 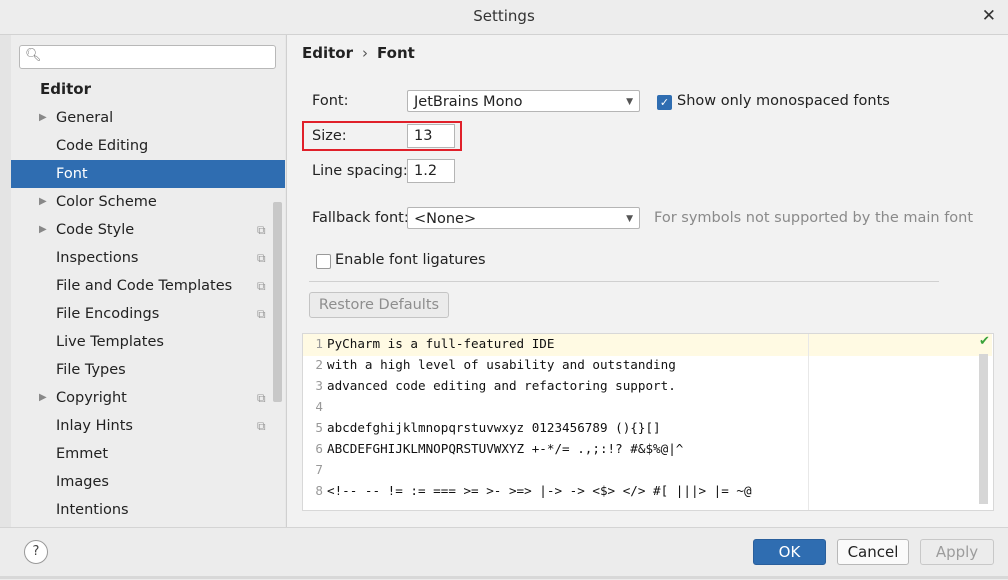 I want to click on sidebar-item-color-scheme: ▶ Color Scheme, so click(x=148, y=202).